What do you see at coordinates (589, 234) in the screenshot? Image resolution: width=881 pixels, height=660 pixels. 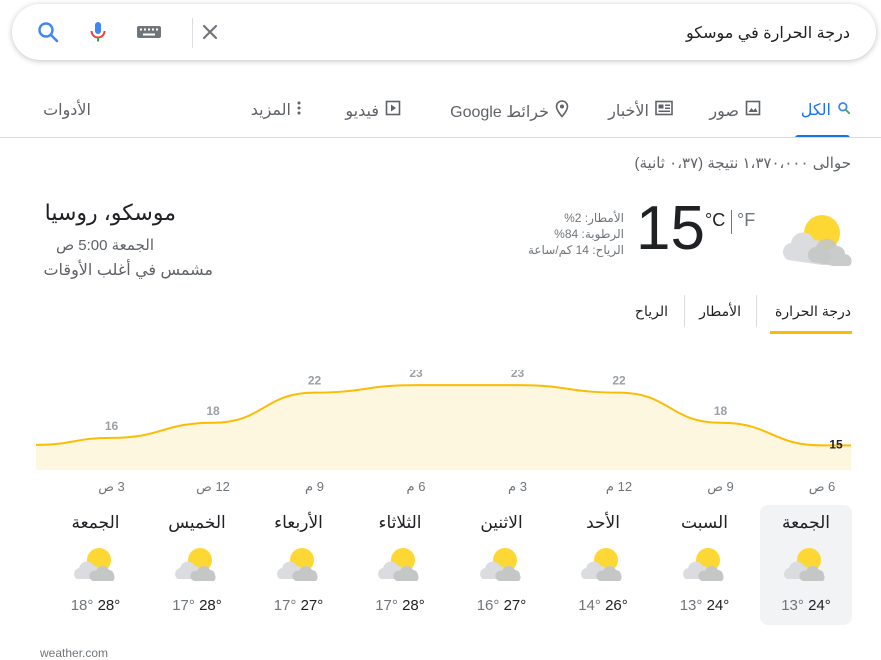 I see `humidity-text: الرطوبة: 84%` at bounding box center [589, 234].